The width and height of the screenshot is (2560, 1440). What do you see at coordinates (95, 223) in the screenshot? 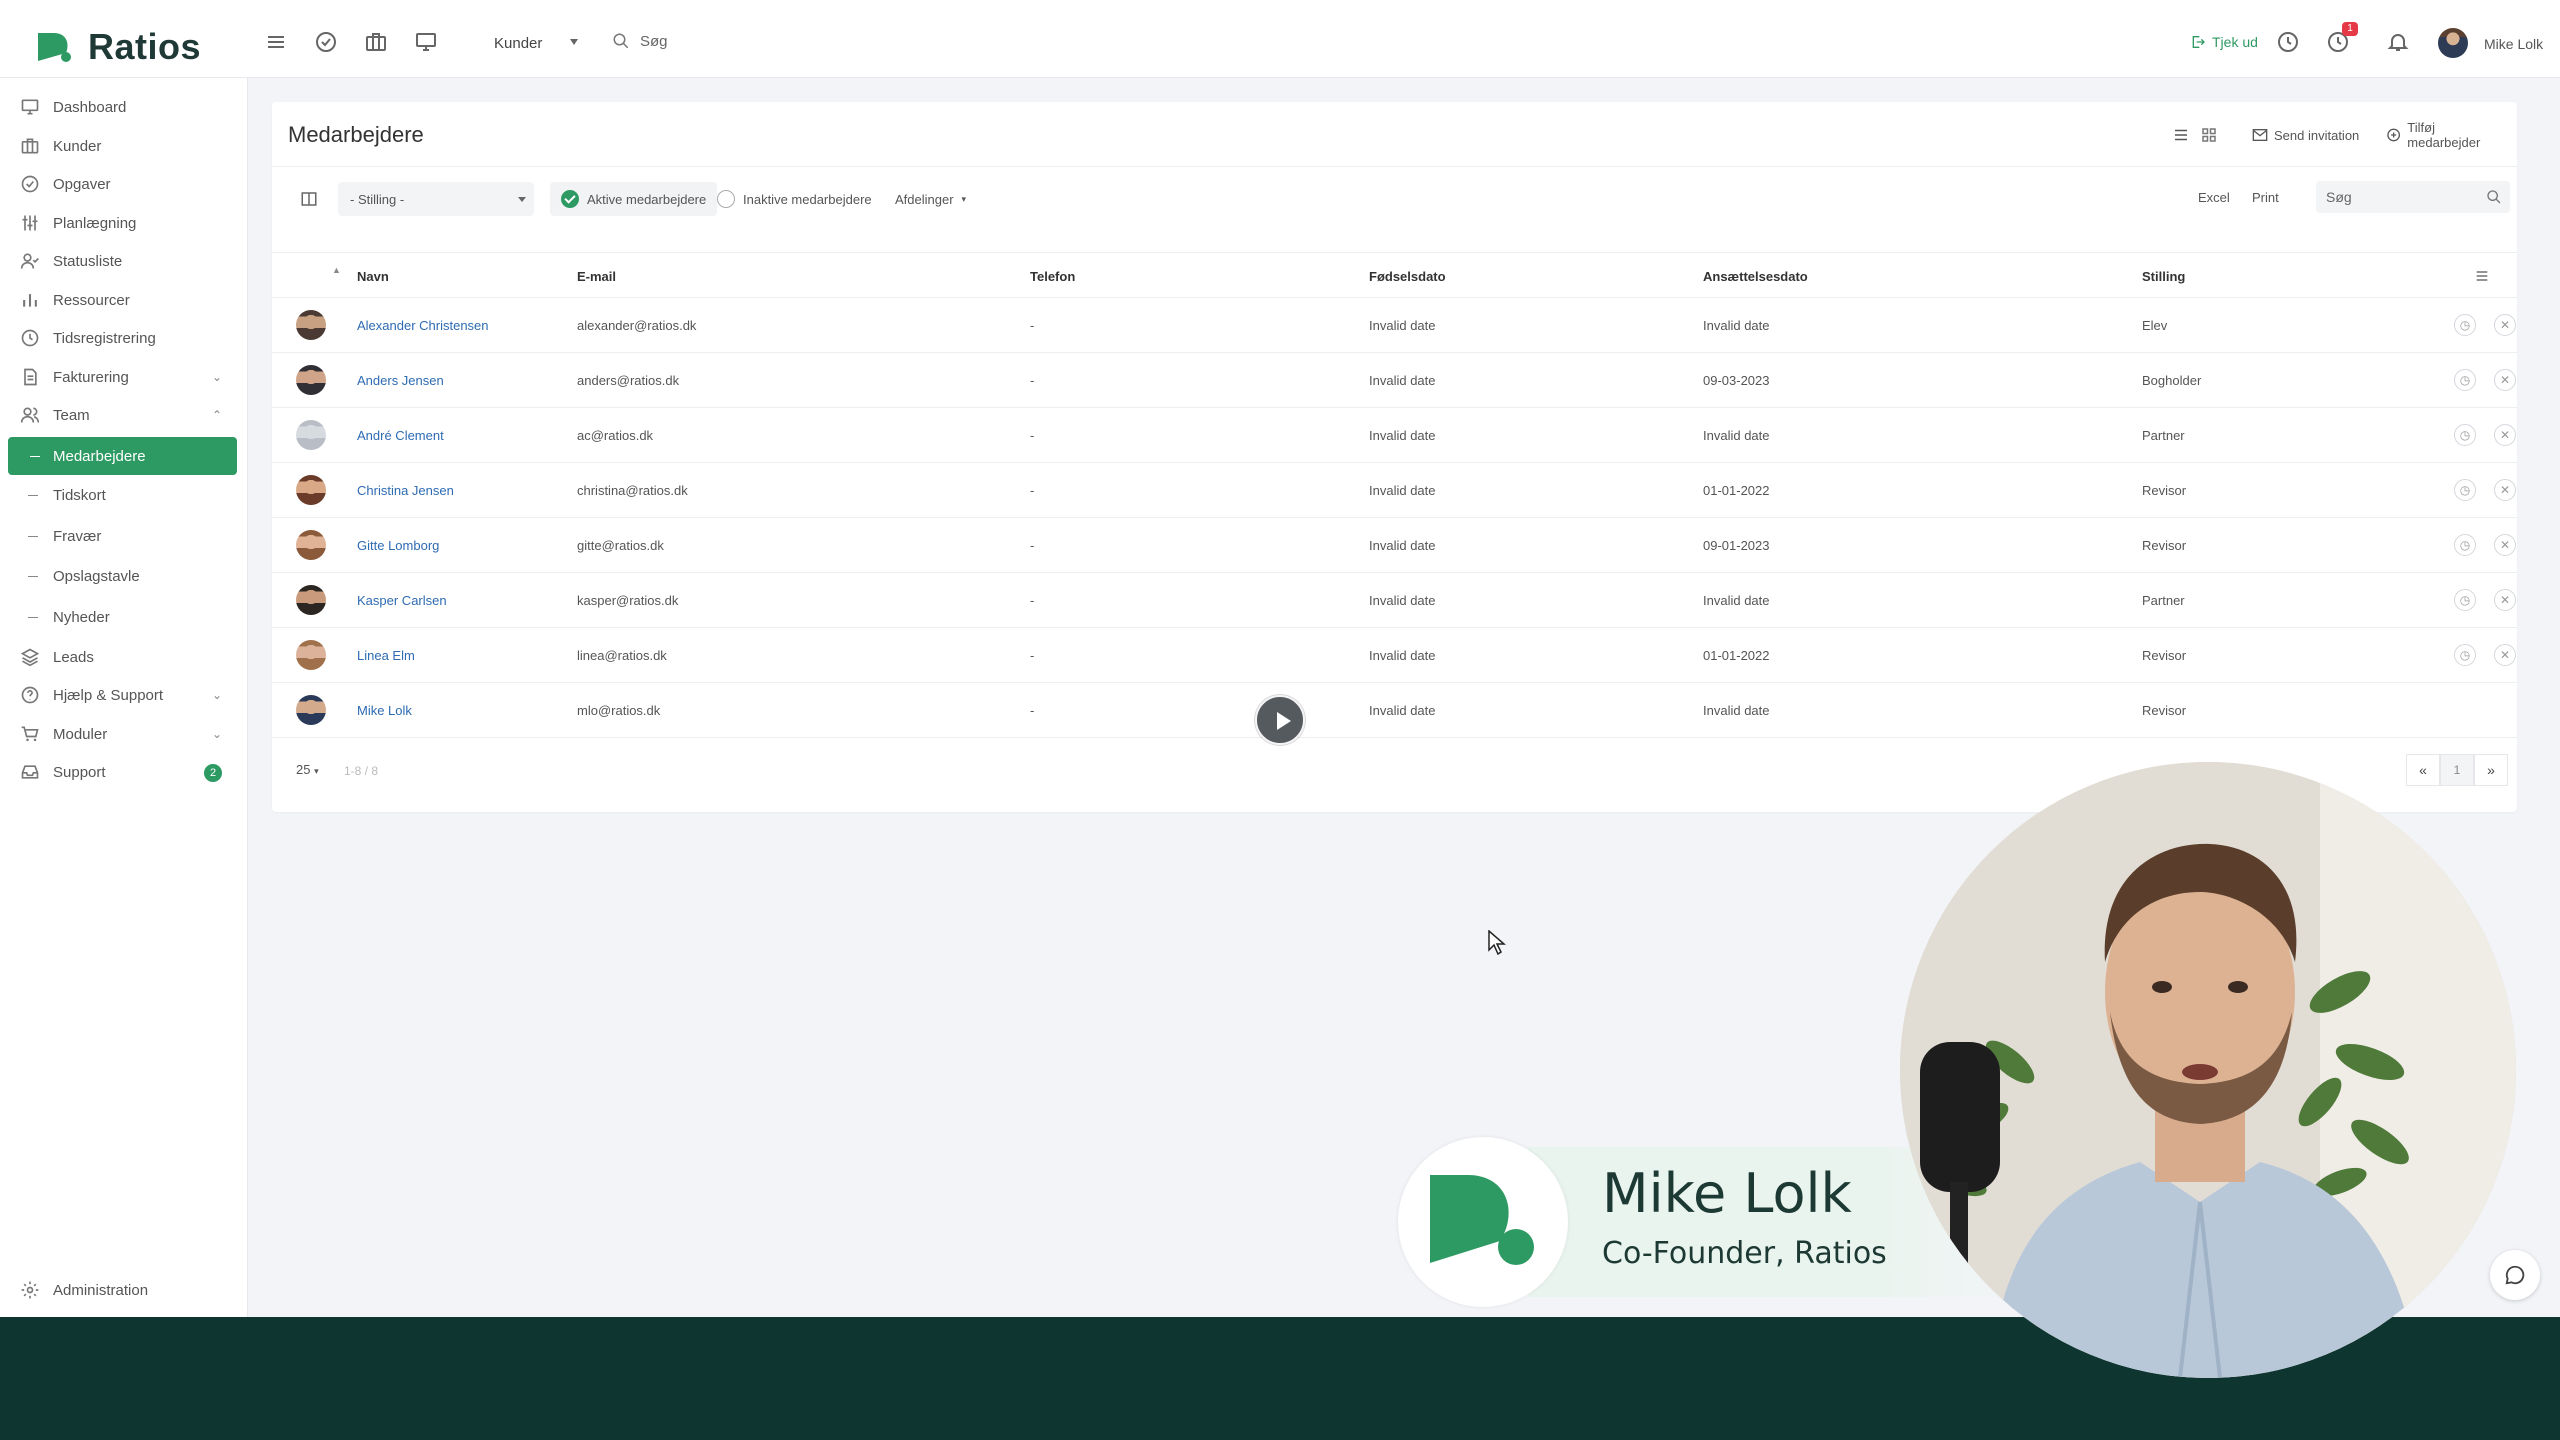
I see `sidebar-item-label: Planlægning` at bounding box center [95, 223].